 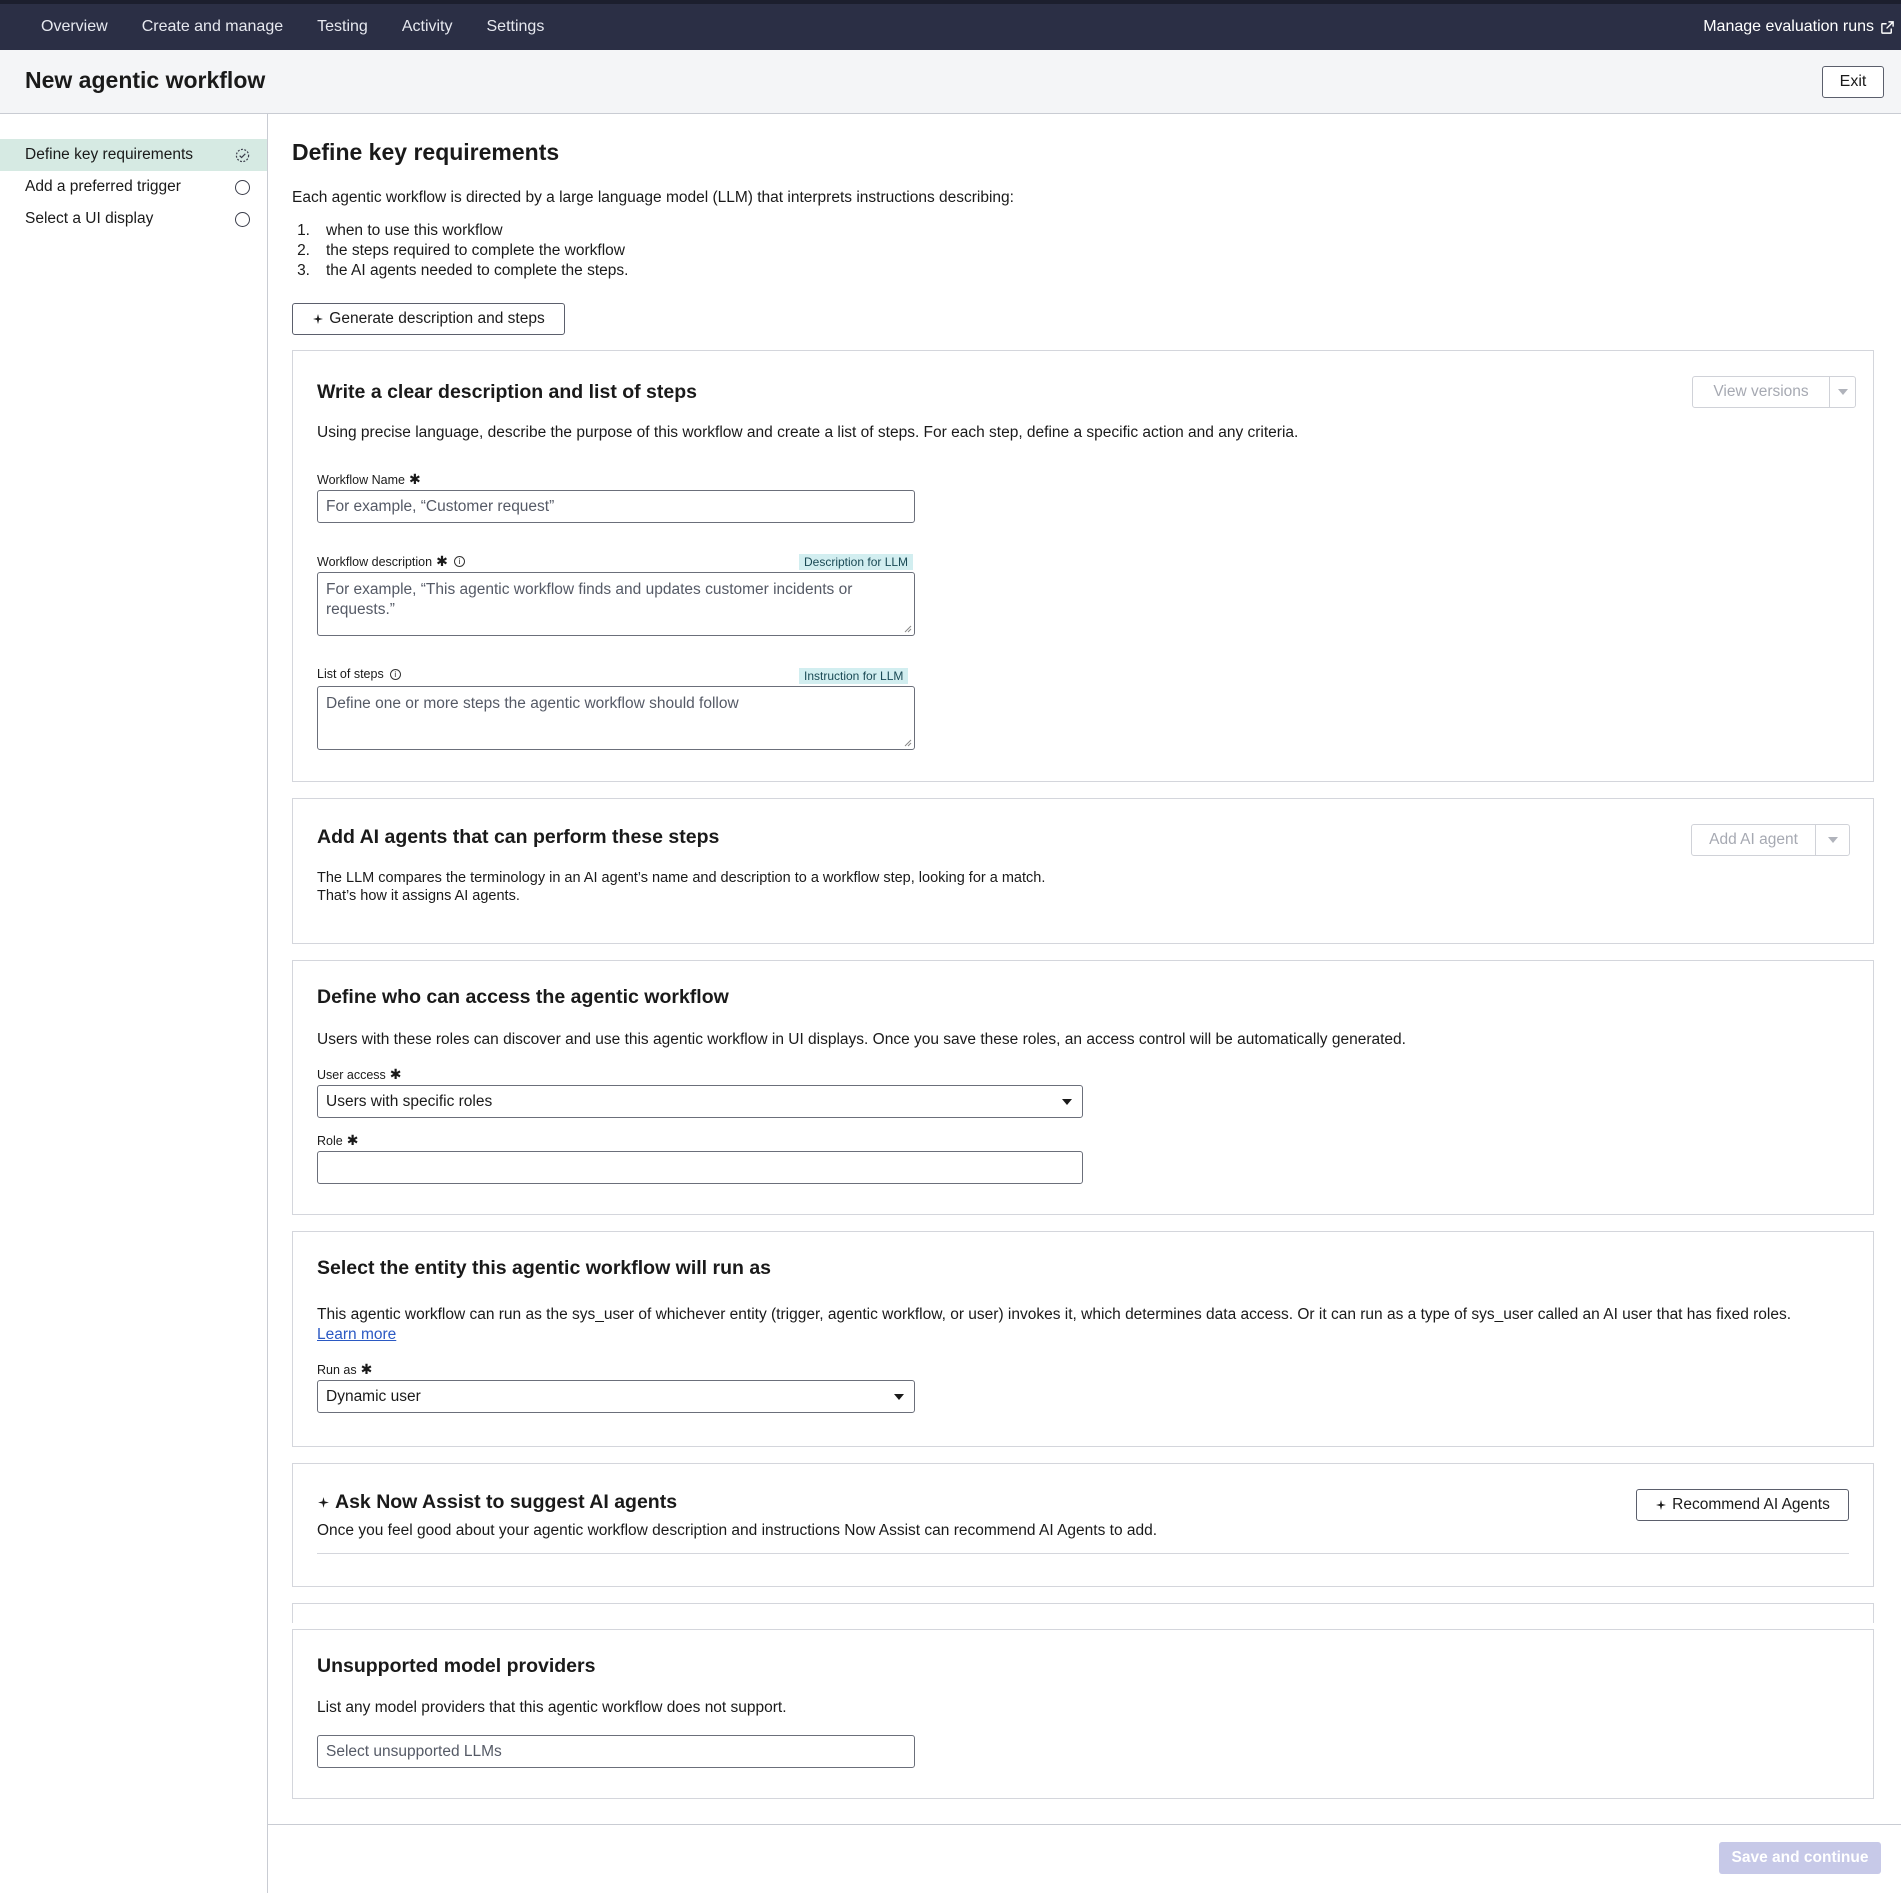 I want to click on workflow-description-label: Workflow description ✱ i, so click(x=391, y=561).